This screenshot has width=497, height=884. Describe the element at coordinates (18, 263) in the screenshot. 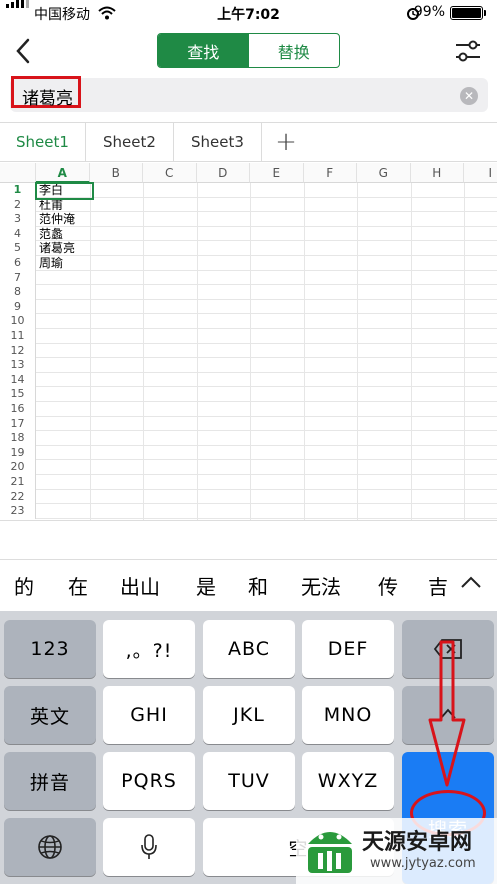

I see `row-header: 6` at that location.